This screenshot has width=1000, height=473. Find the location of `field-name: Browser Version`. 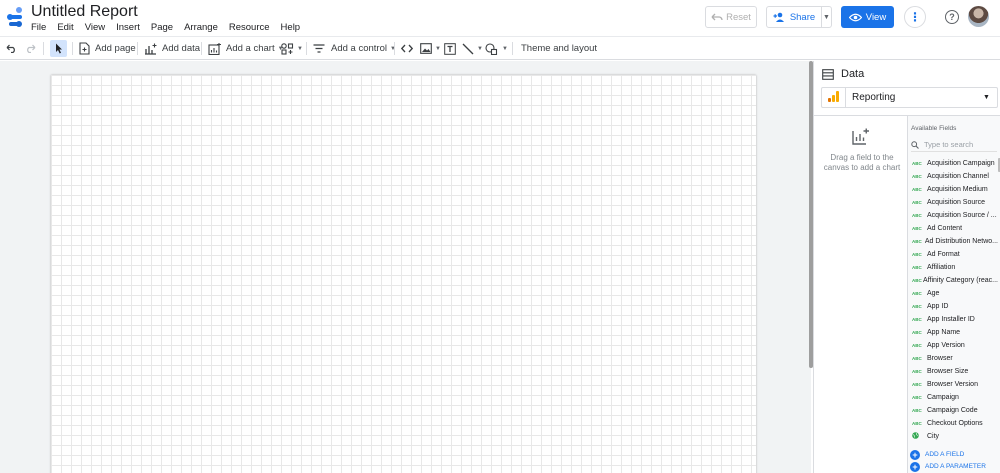

field-name: Browser Version is located at coordinates (952, 384).